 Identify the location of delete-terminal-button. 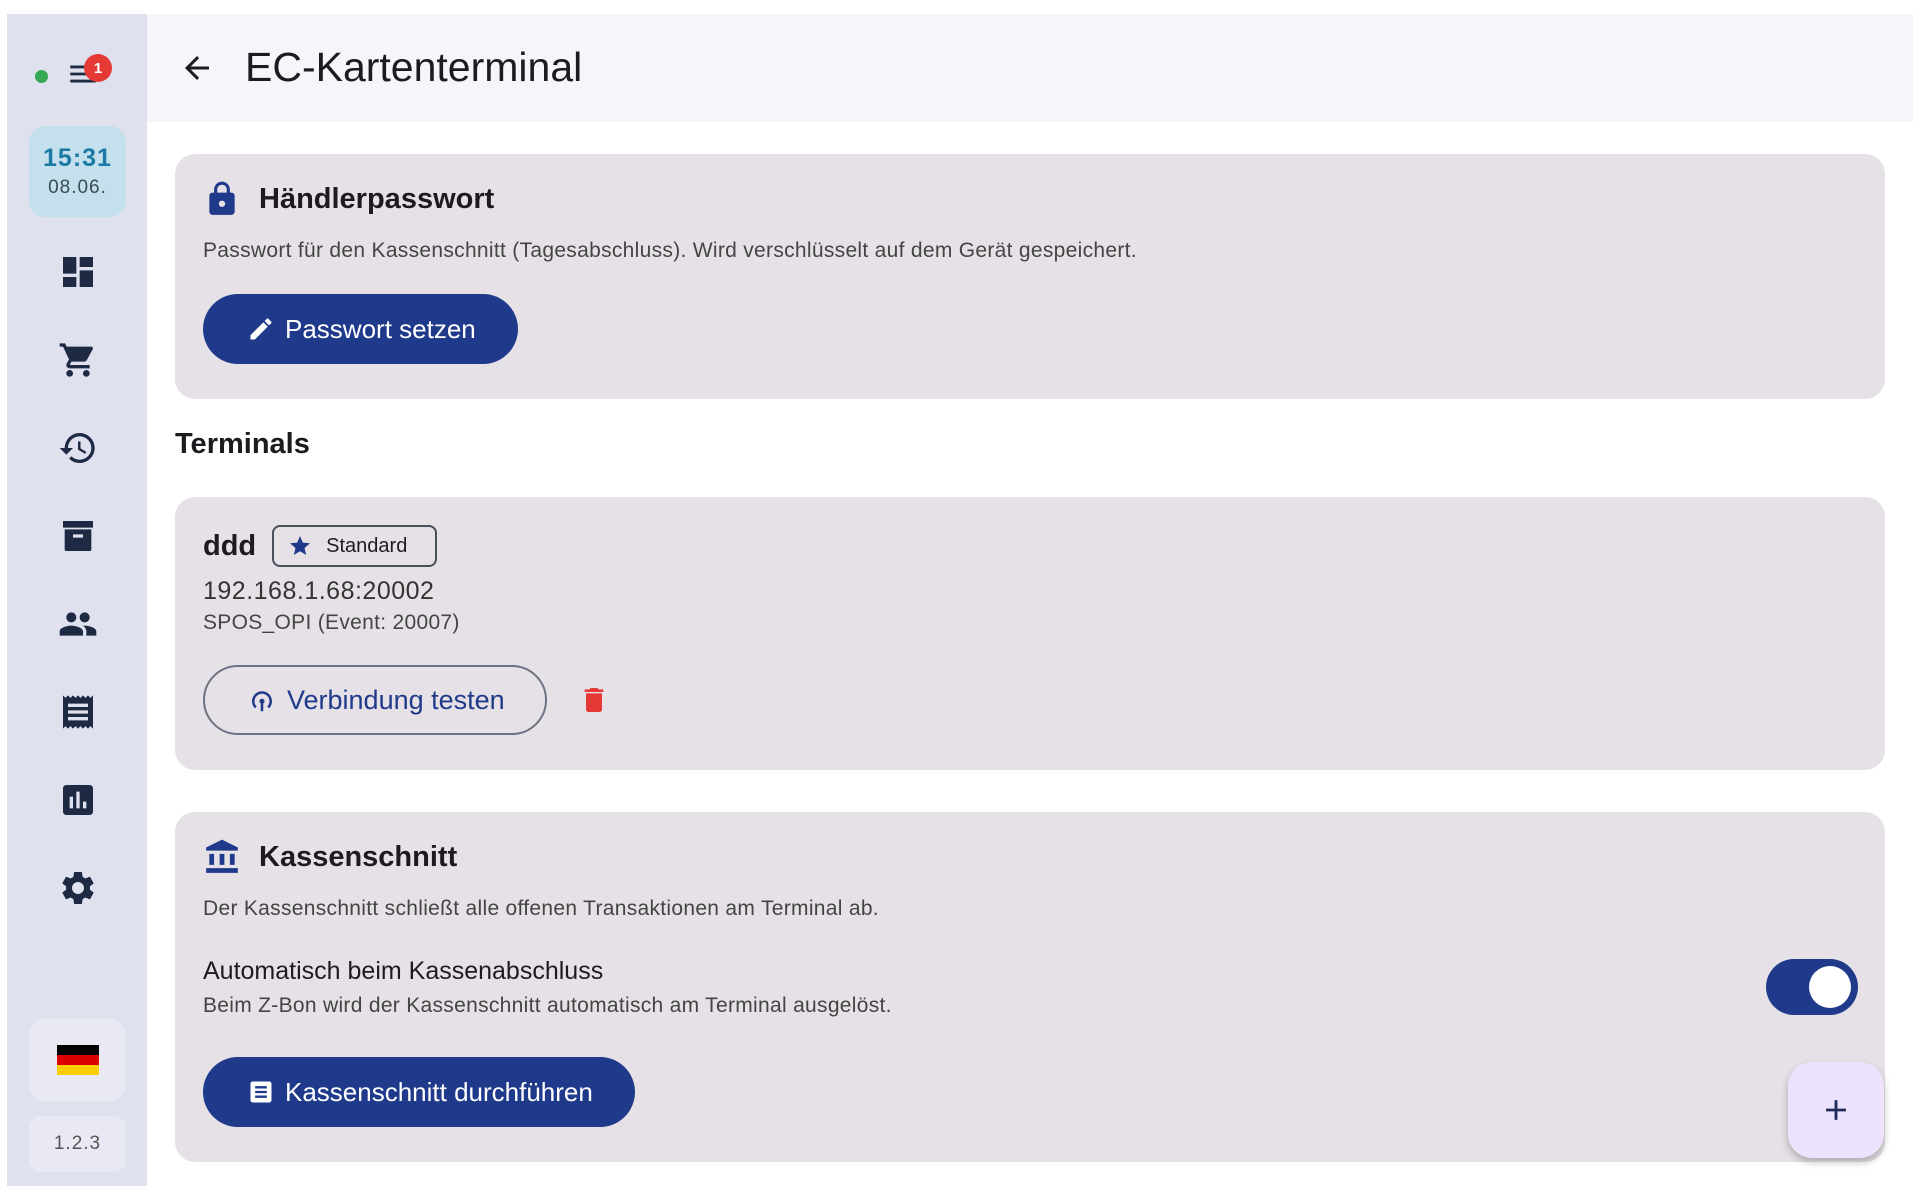
(594, 700).